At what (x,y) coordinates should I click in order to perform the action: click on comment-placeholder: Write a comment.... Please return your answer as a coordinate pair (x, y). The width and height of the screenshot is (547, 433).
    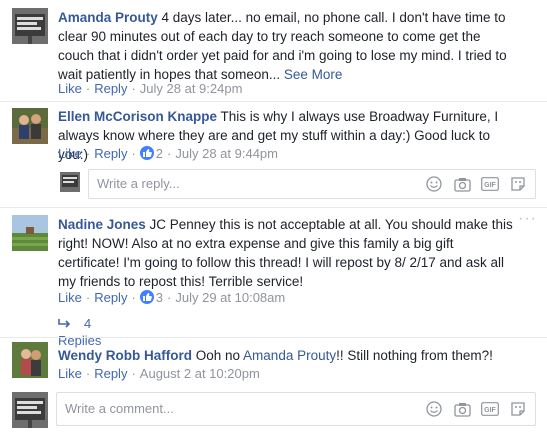
    Looking at the image, I should click on (119, 408).